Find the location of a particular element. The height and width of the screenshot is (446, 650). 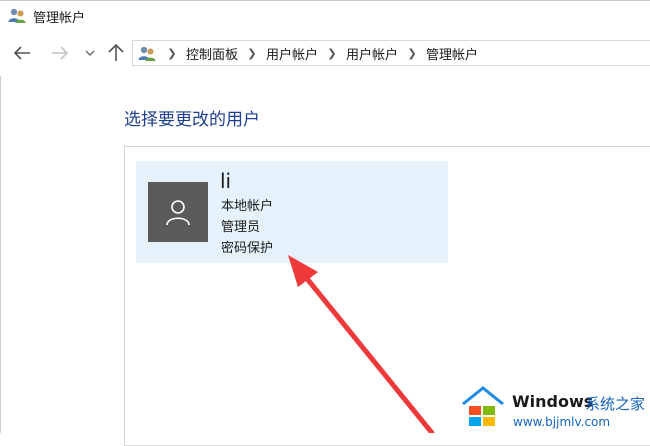

back-arrow-icon is located at coordinates (22, 53).